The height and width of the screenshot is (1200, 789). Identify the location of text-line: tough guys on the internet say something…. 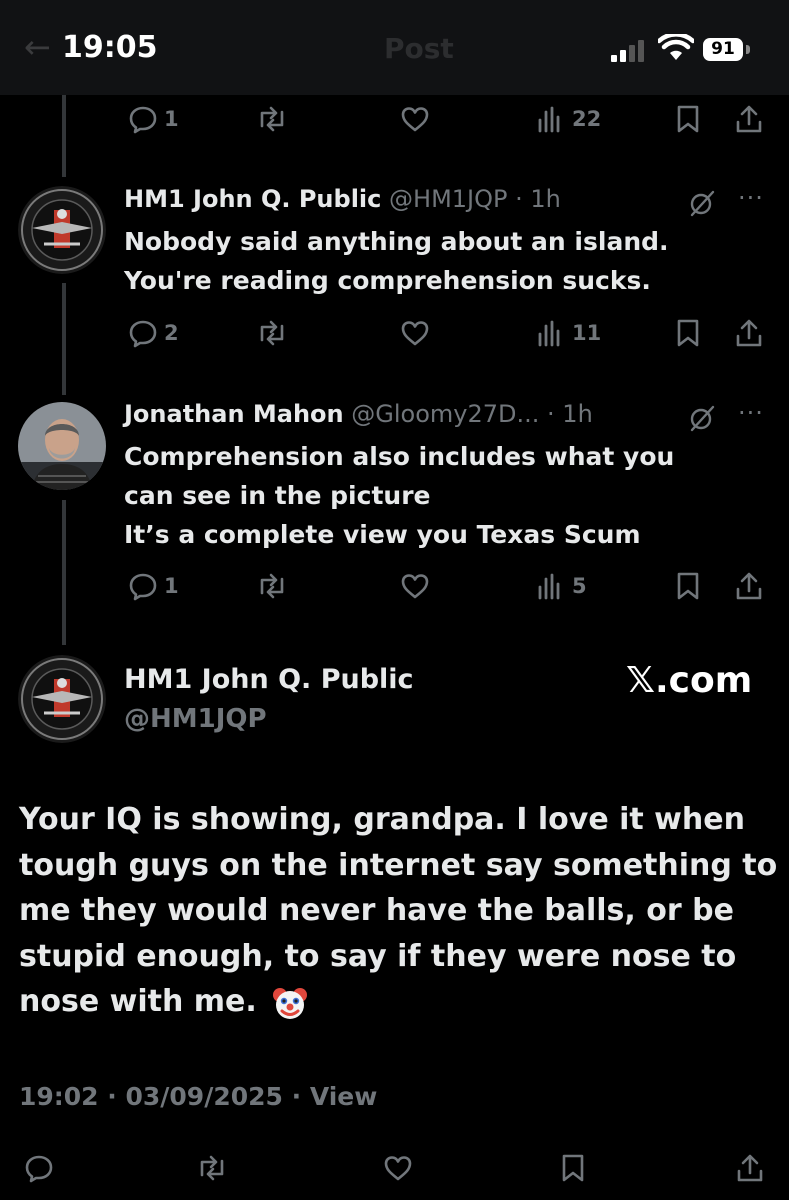
(398, 865).